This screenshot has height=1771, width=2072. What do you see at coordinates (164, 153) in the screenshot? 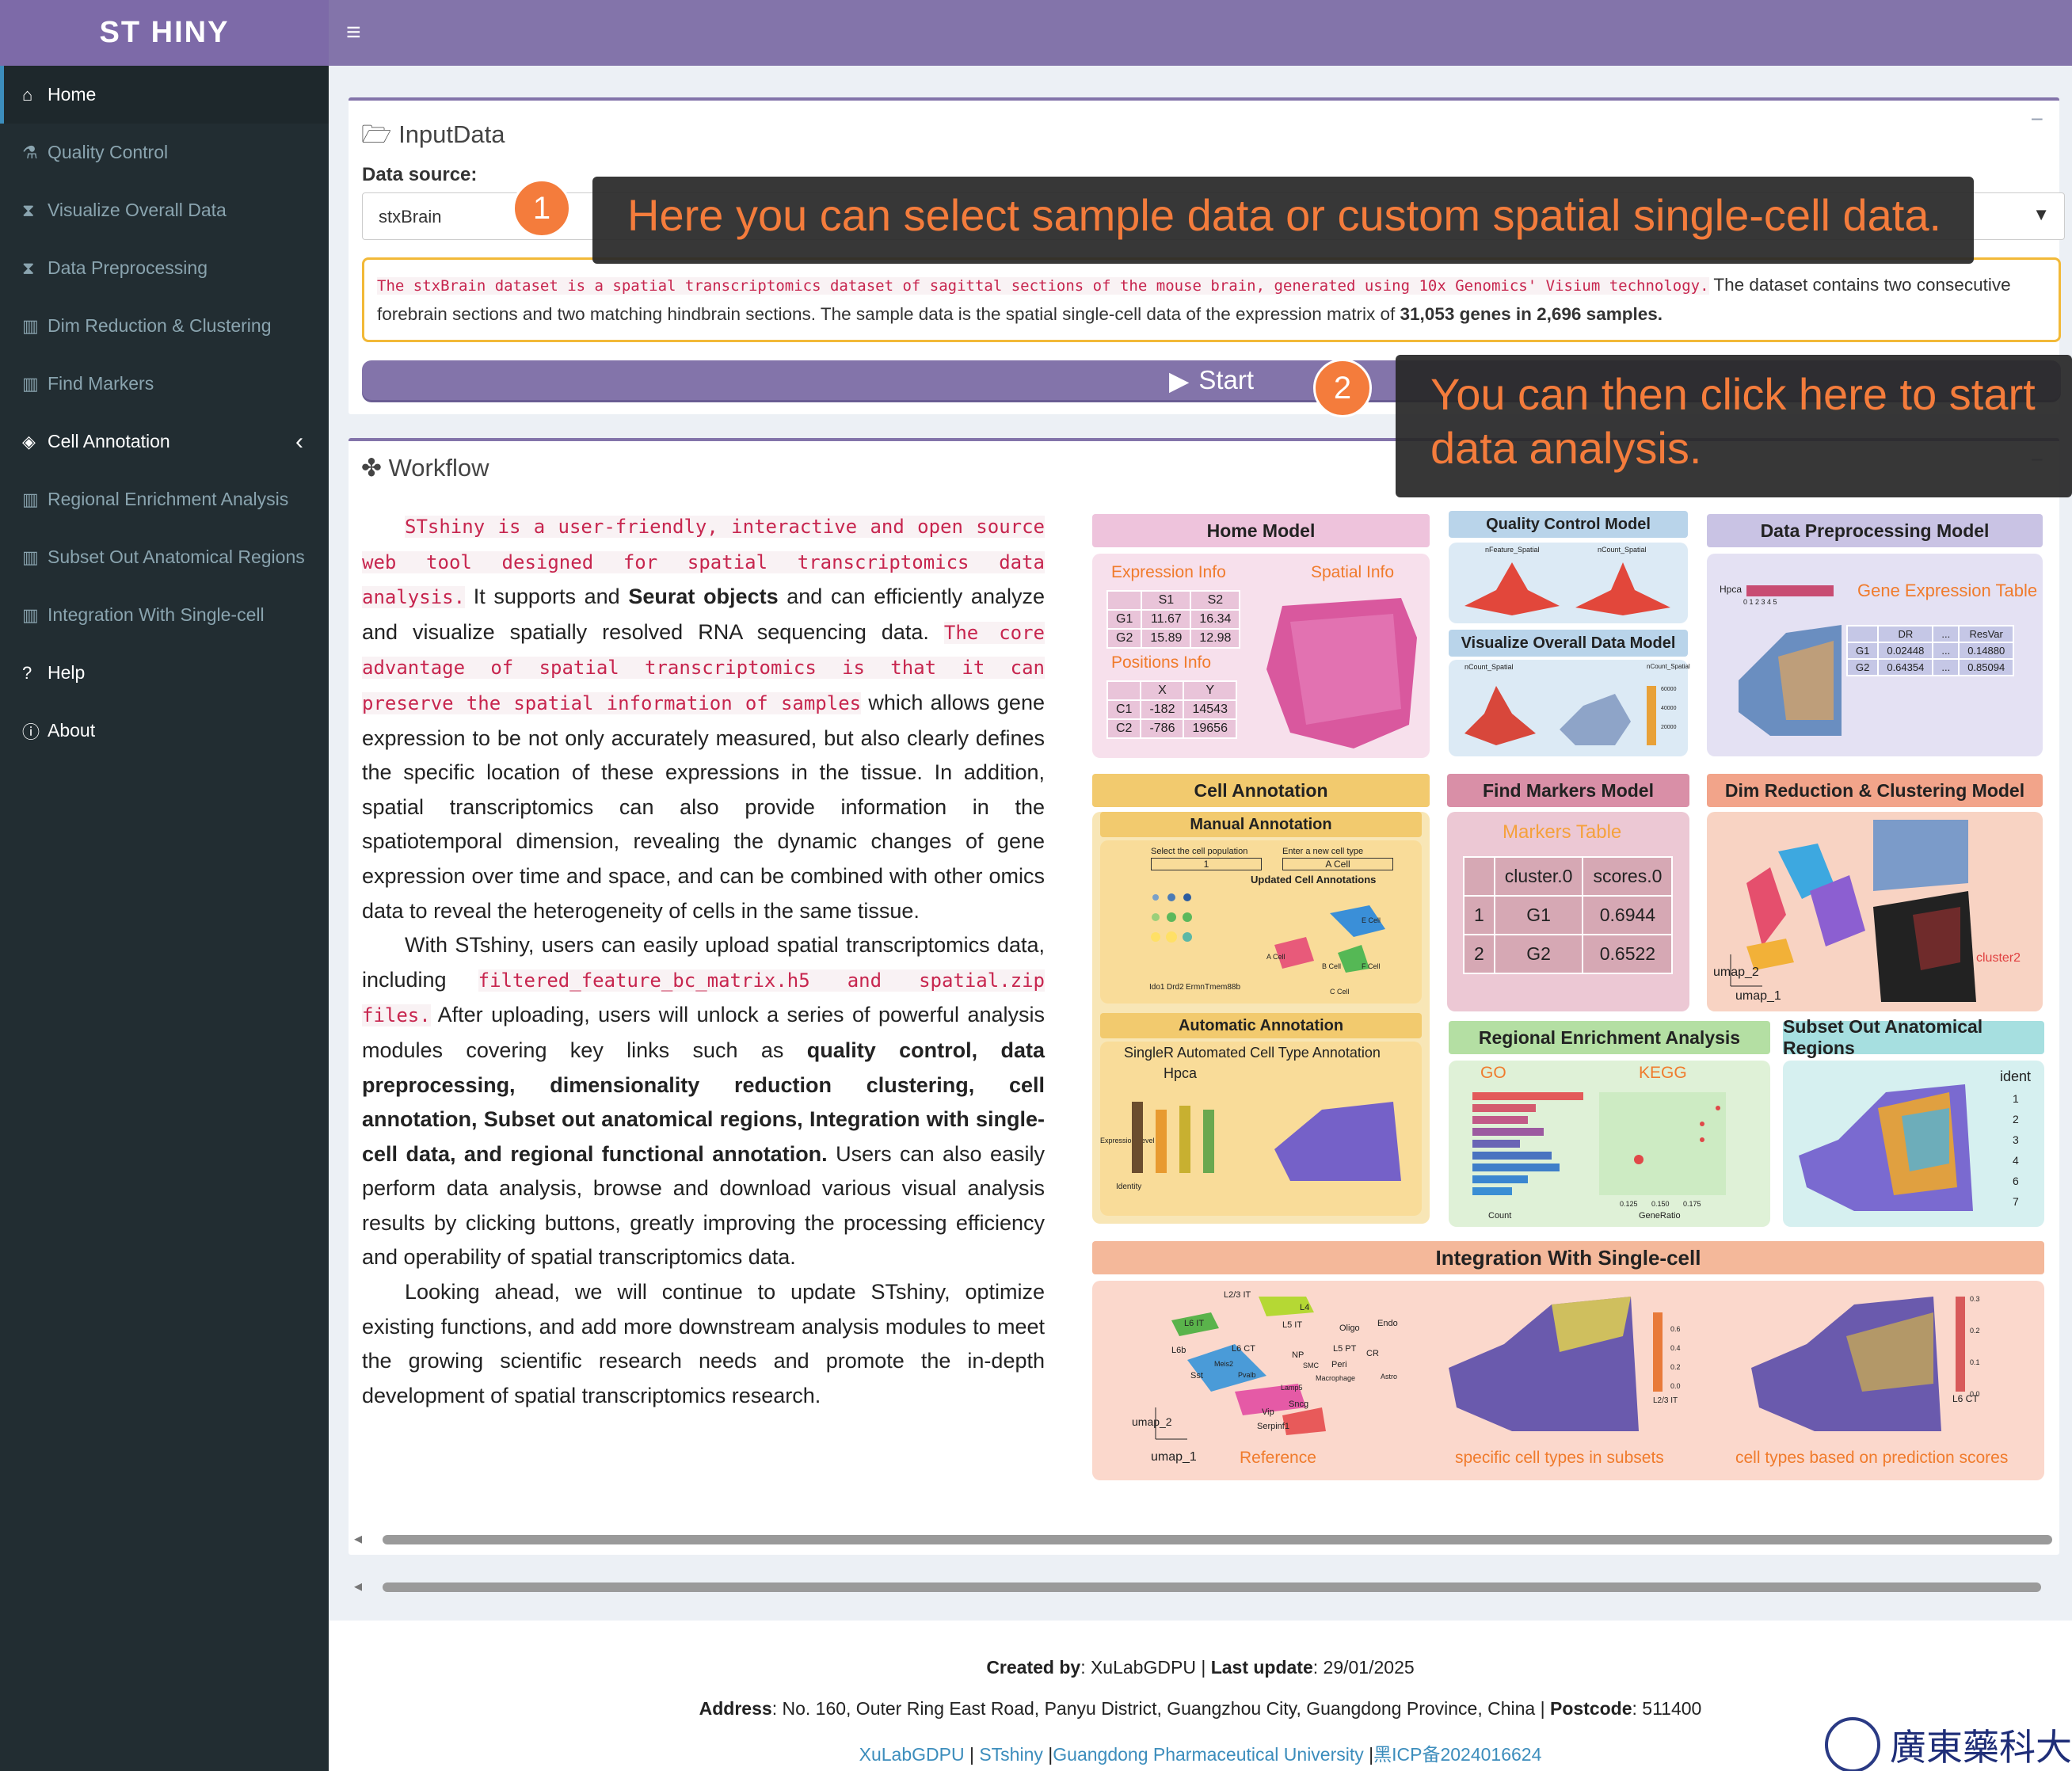
I see `sidebar-item-quality-control: ⚗ Quality Control` at bounding box center [164, 153].